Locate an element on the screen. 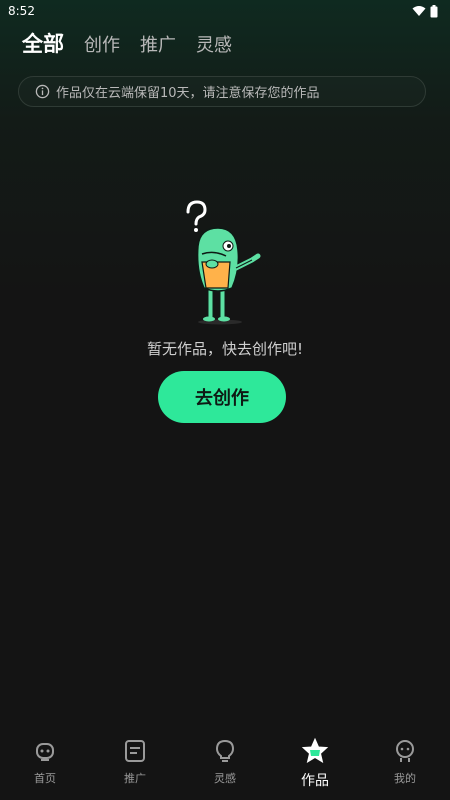 This screenshot has height=800, width=450. nav-profile: 我的 is located at coordinates (405, 761).